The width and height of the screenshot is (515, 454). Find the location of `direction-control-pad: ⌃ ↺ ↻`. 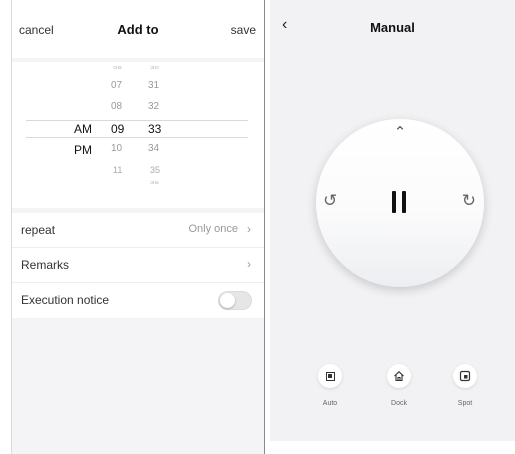

direction-control-pad: ⌃ ↺ ↻ is located at coordinates (400, 203).